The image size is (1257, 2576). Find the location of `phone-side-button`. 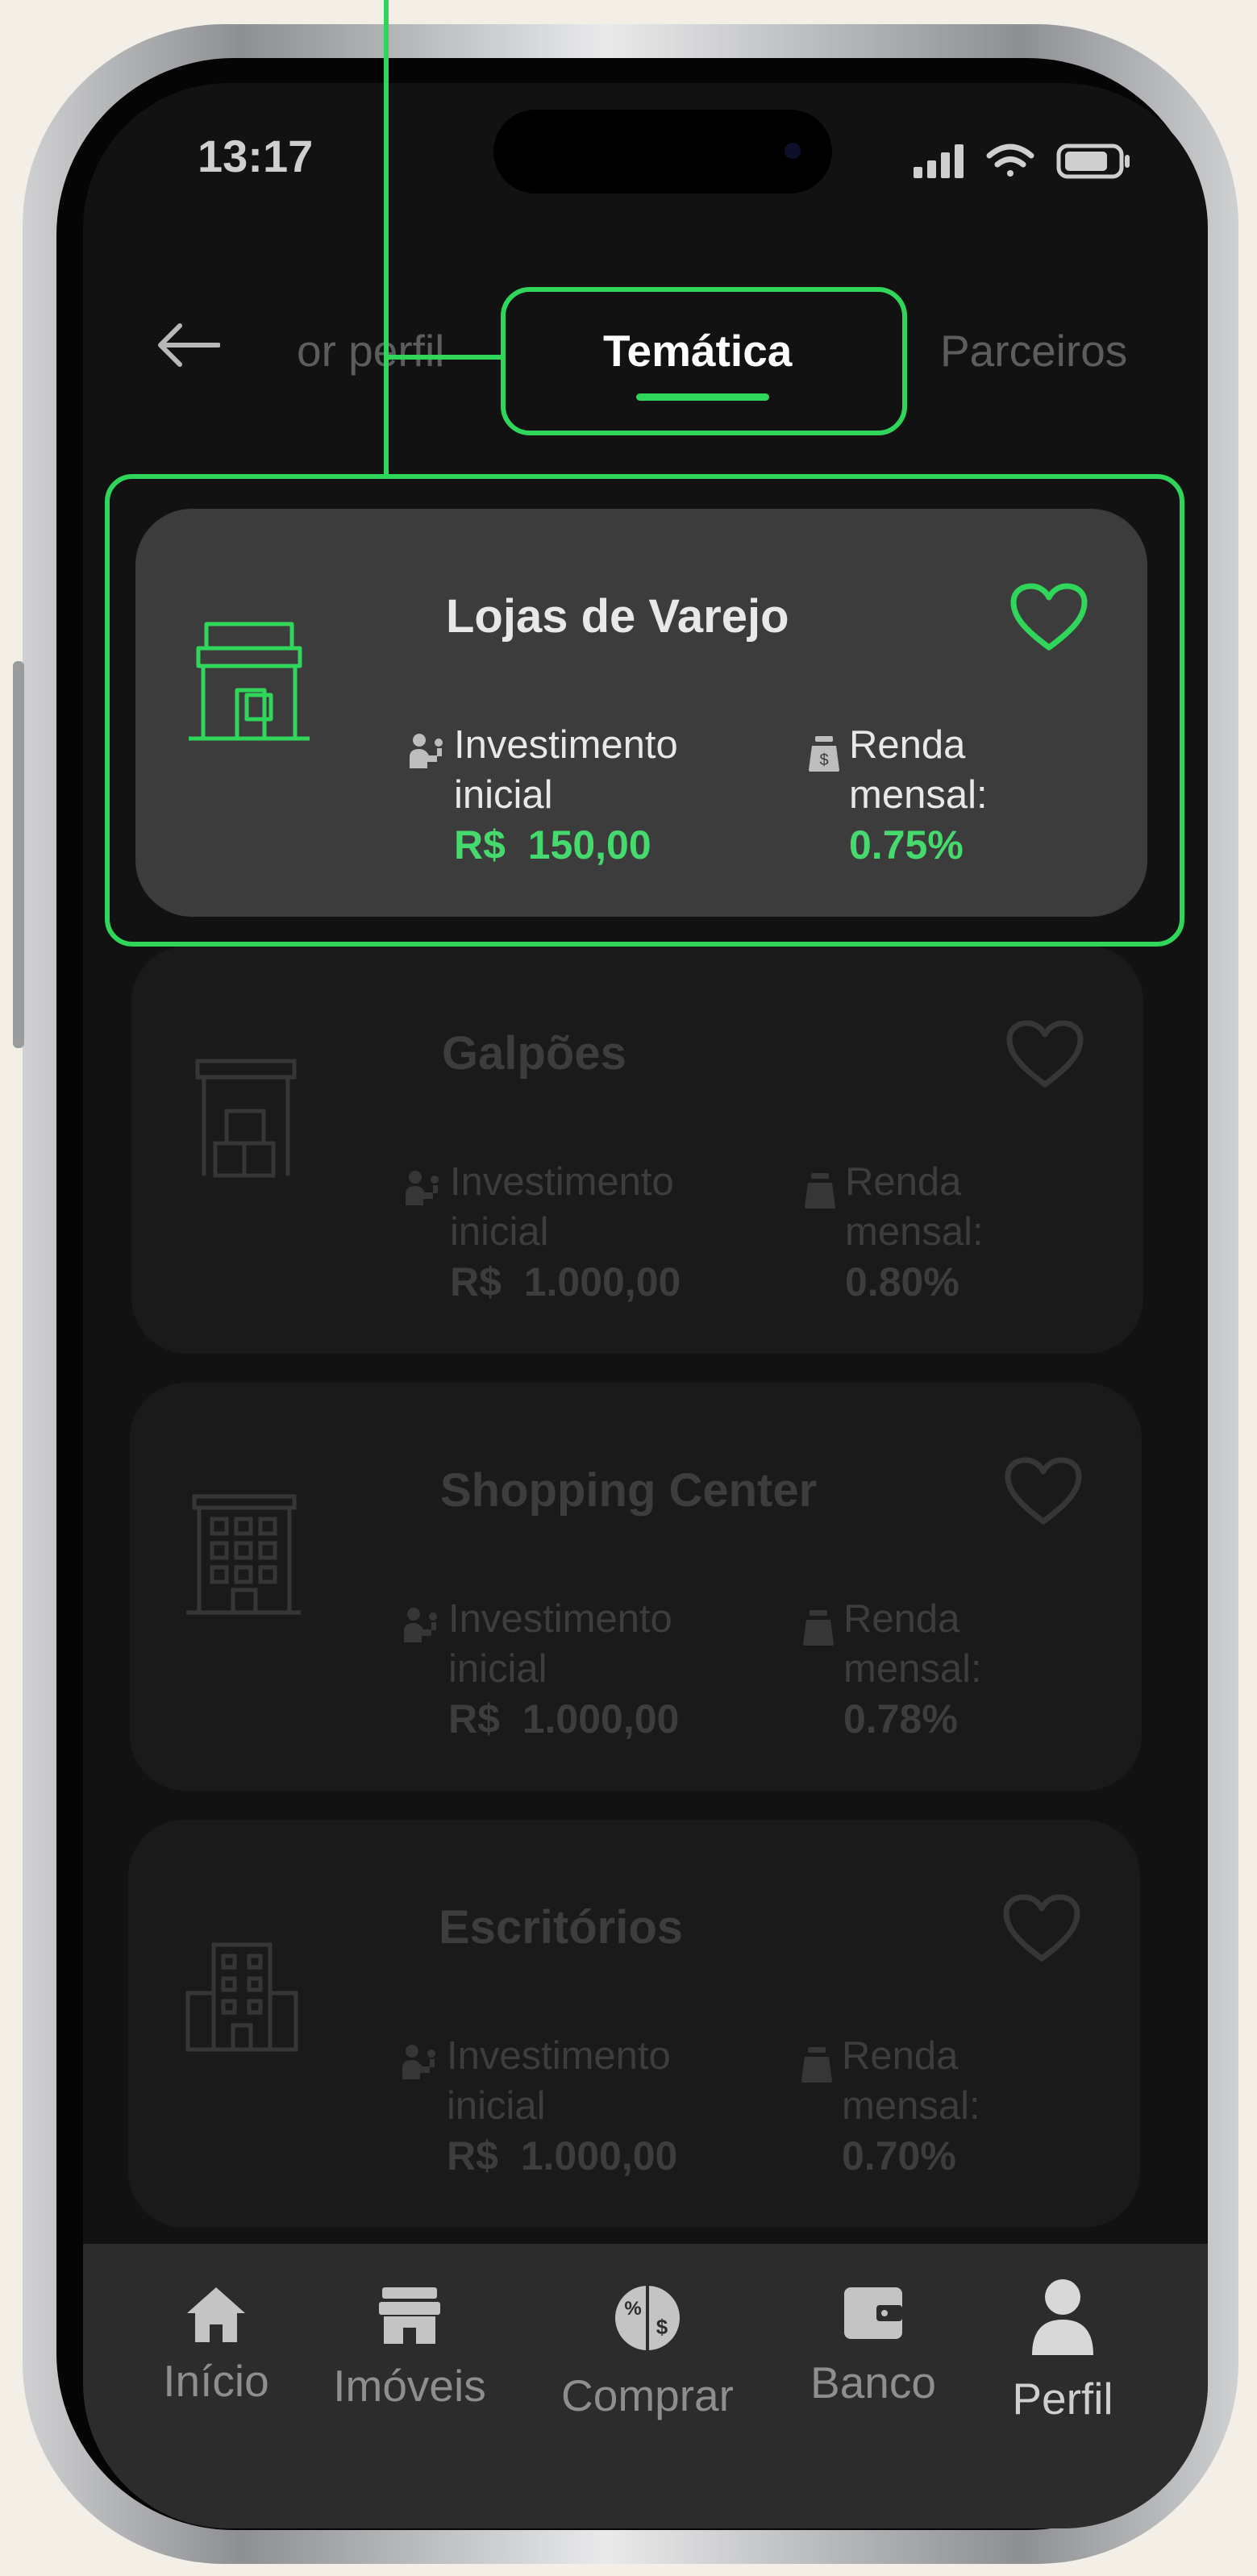

phone-side-button is located at coordinates (18, 854).